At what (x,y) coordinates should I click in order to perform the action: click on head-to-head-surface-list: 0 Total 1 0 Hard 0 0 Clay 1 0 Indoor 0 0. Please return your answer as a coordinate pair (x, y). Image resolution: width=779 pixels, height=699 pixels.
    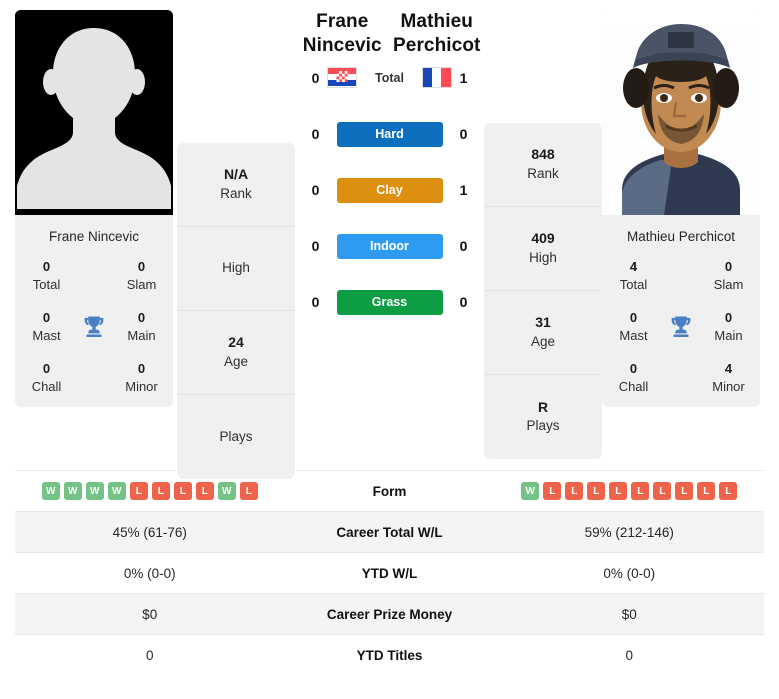
    Looking at the image, I should click on (390, 190).